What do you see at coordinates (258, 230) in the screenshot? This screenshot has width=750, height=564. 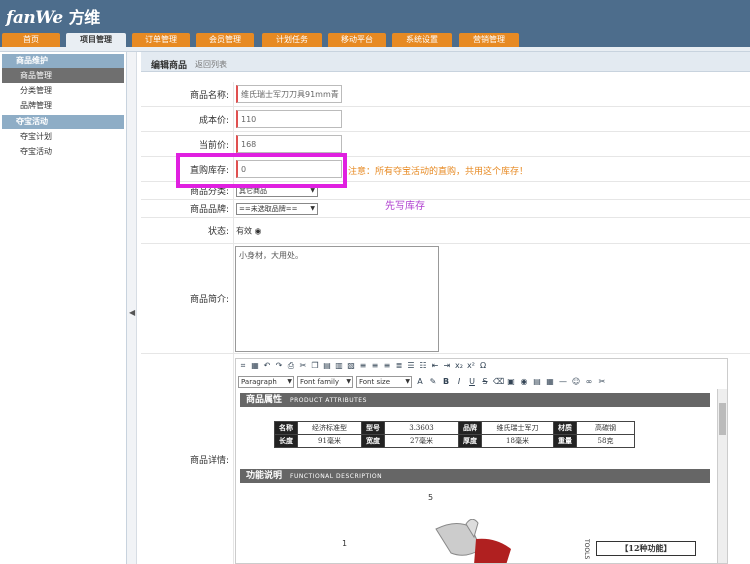 I see `status-radio: ◉` at bounding box center [258, 230].